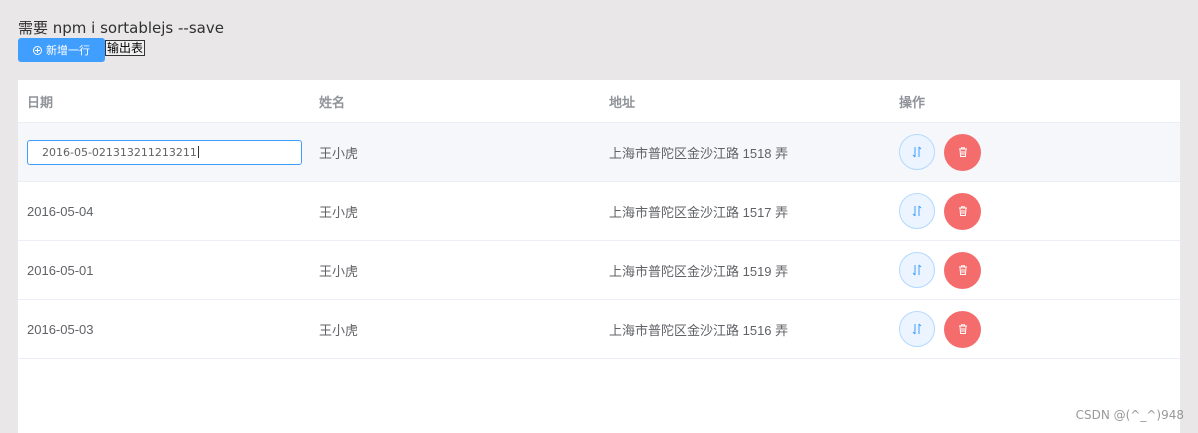 The image size is (1198, 433). What do you see at coordinates (121, 28) in the screenshot?
I see `install-note: 需要 npm i sortablejs --save` at bounding box center [121, 28].